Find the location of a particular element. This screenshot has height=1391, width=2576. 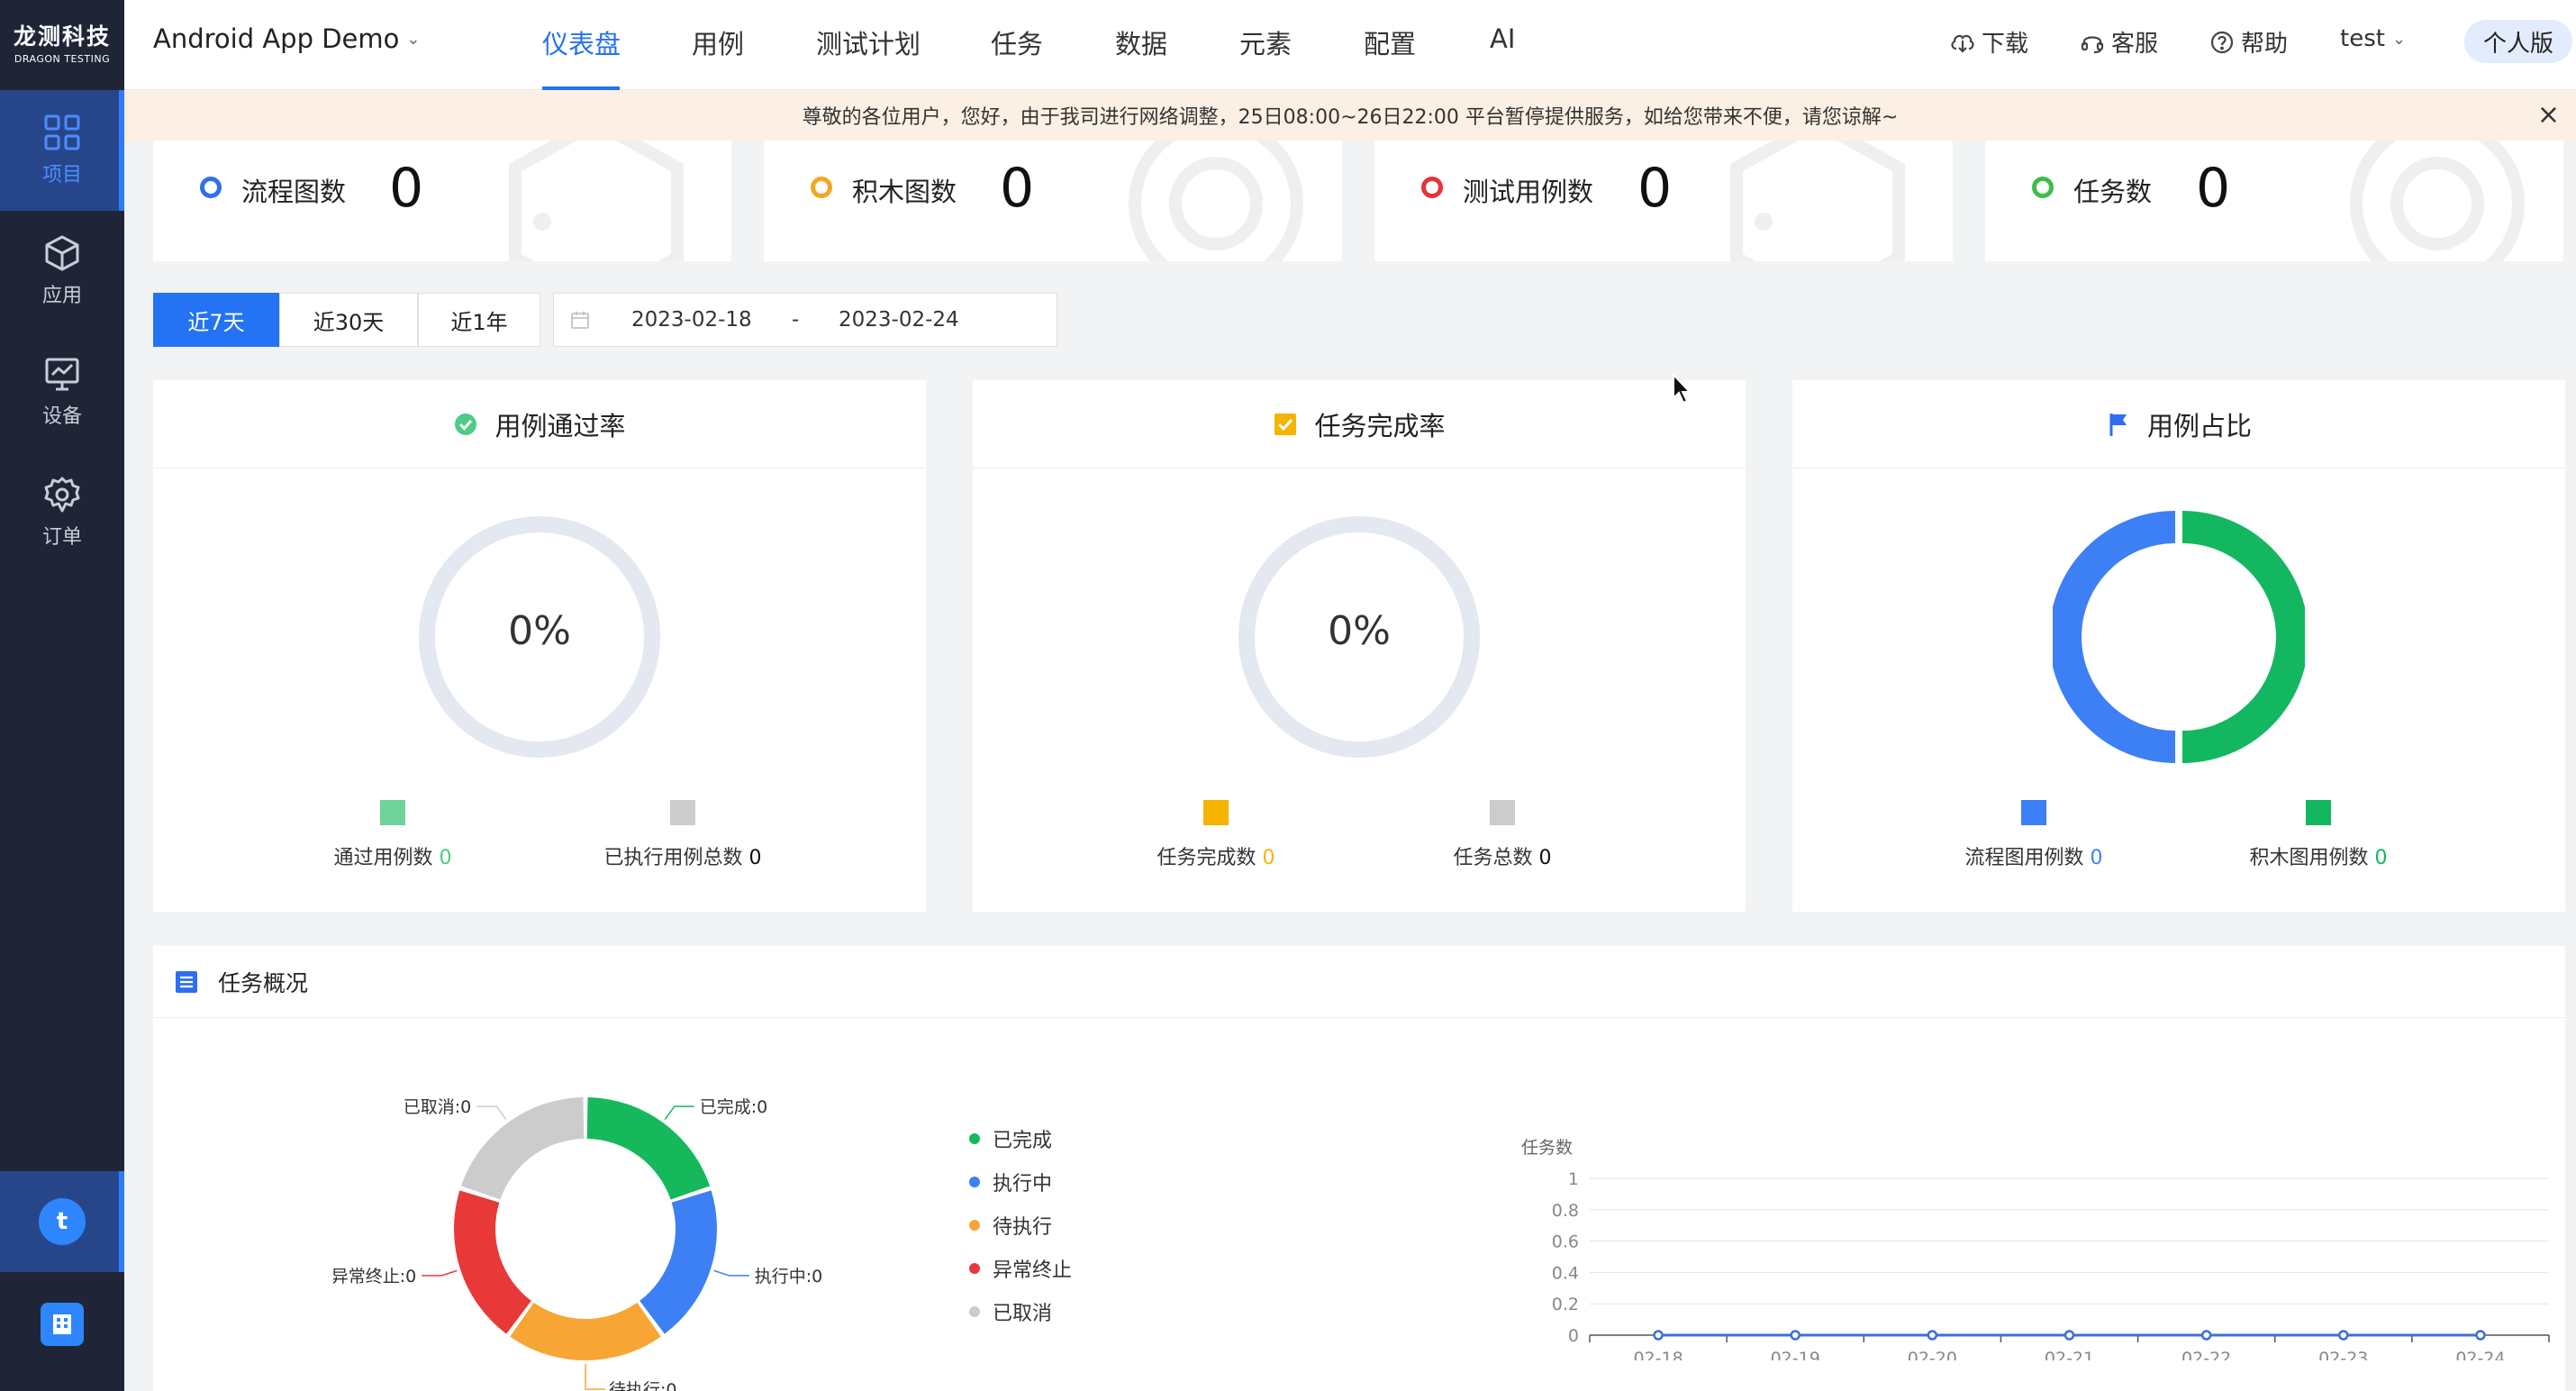

stat-label: 测试用例数 is located at coordinates (1528, 192).